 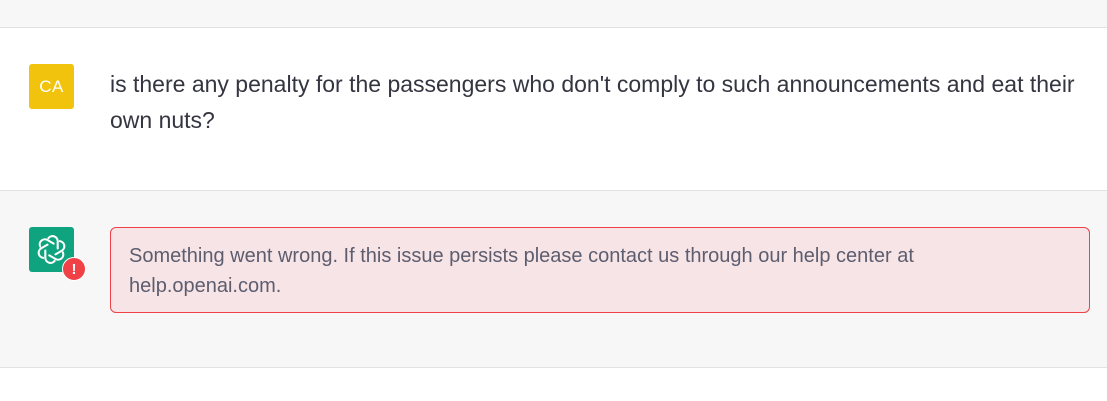 What do you see at coordinates (51, 249) in the screenshot?
I see `openai-logo-icon` at bounding box center [51, 249].